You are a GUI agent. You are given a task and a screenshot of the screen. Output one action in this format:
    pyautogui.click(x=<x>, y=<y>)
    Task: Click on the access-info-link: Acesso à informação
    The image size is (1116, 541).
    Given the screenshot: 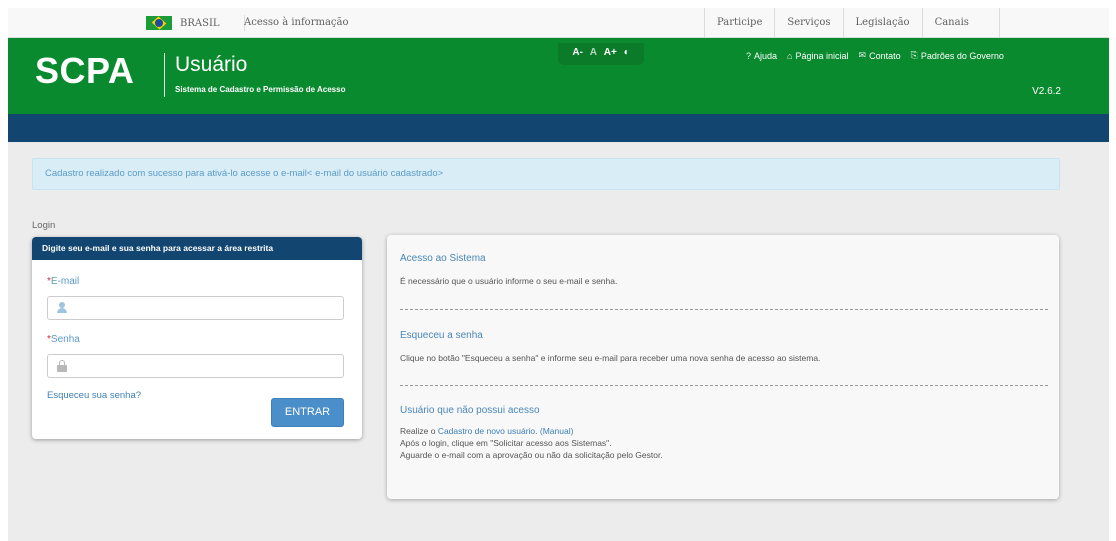 What is the action you would take?
    pyautogui.click(x=296, y=22)
    